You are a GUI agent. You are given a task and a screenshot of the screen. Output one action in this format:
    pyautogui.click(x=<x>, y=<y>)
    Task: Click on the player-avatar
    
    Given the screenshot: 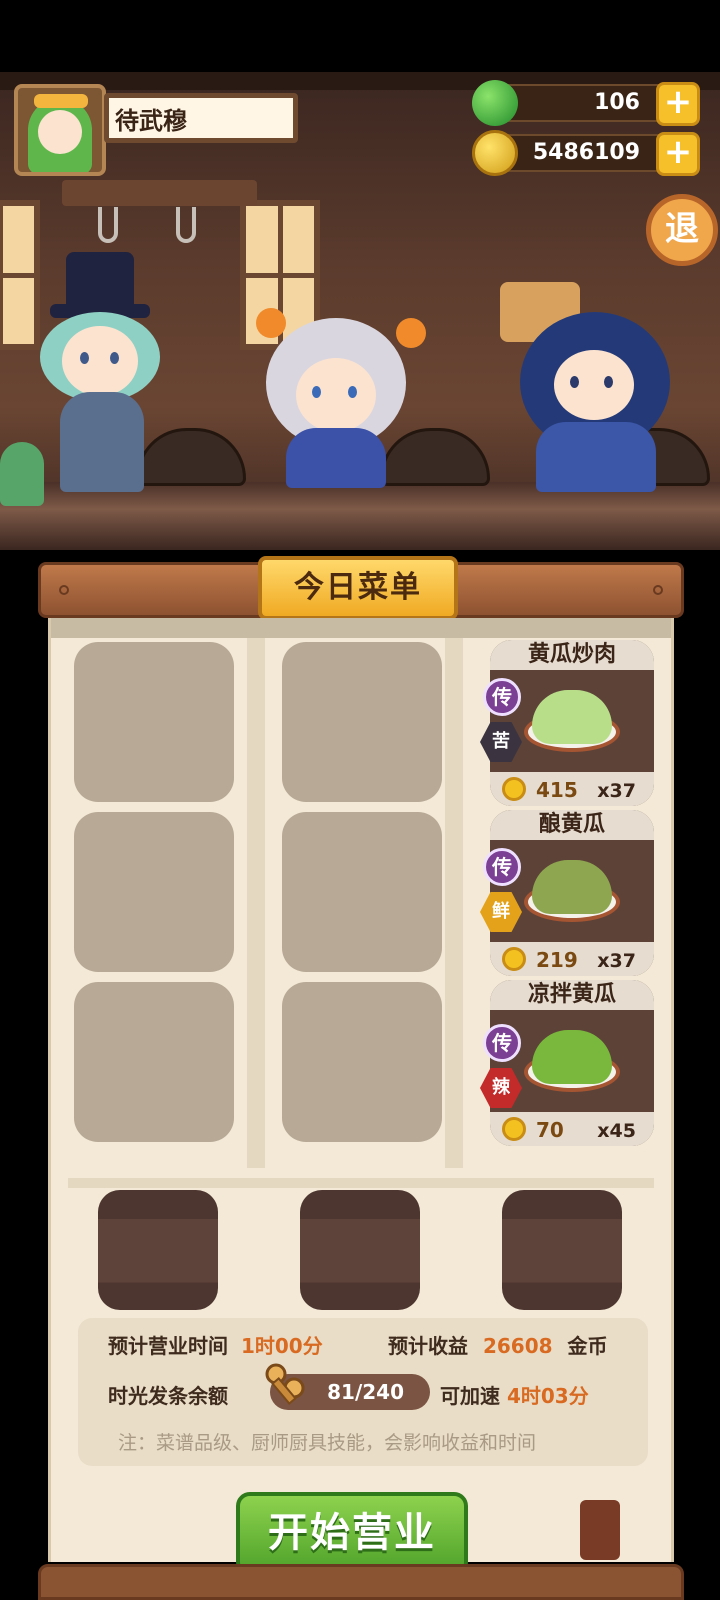 What is the action you would take?
    pyautogui.click(x=60, y=130)
    